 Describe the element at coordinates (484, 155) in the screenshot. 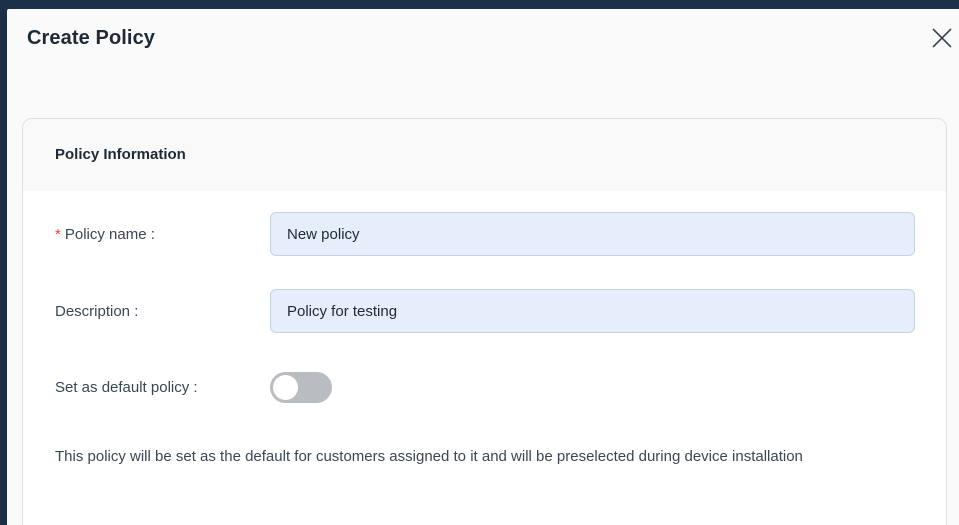

I see `section-title: Policy Information` at that location.